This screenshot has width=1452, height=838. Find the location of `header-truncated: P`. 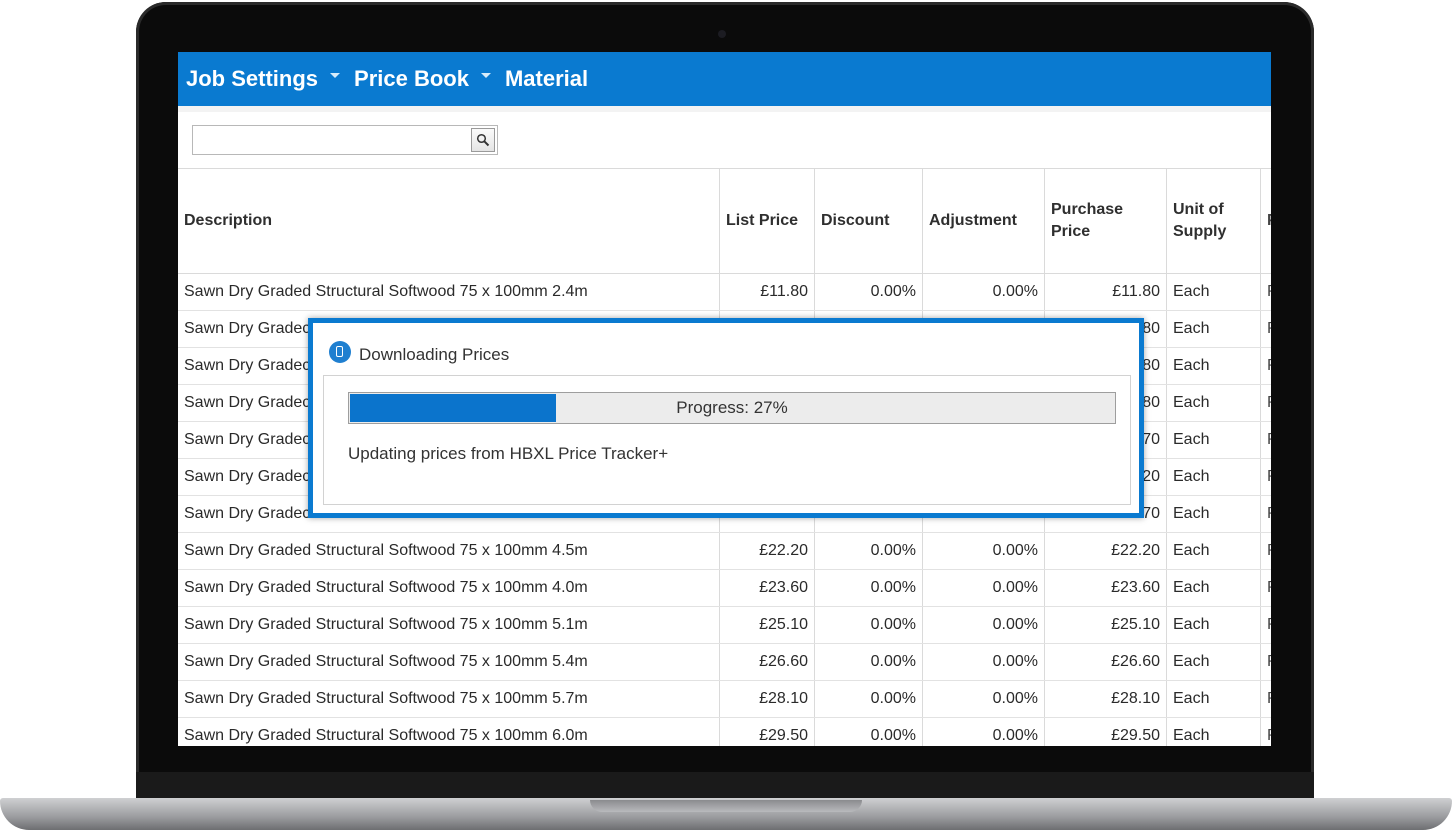

header-truncated: P is located at coordinates (1266, 221).